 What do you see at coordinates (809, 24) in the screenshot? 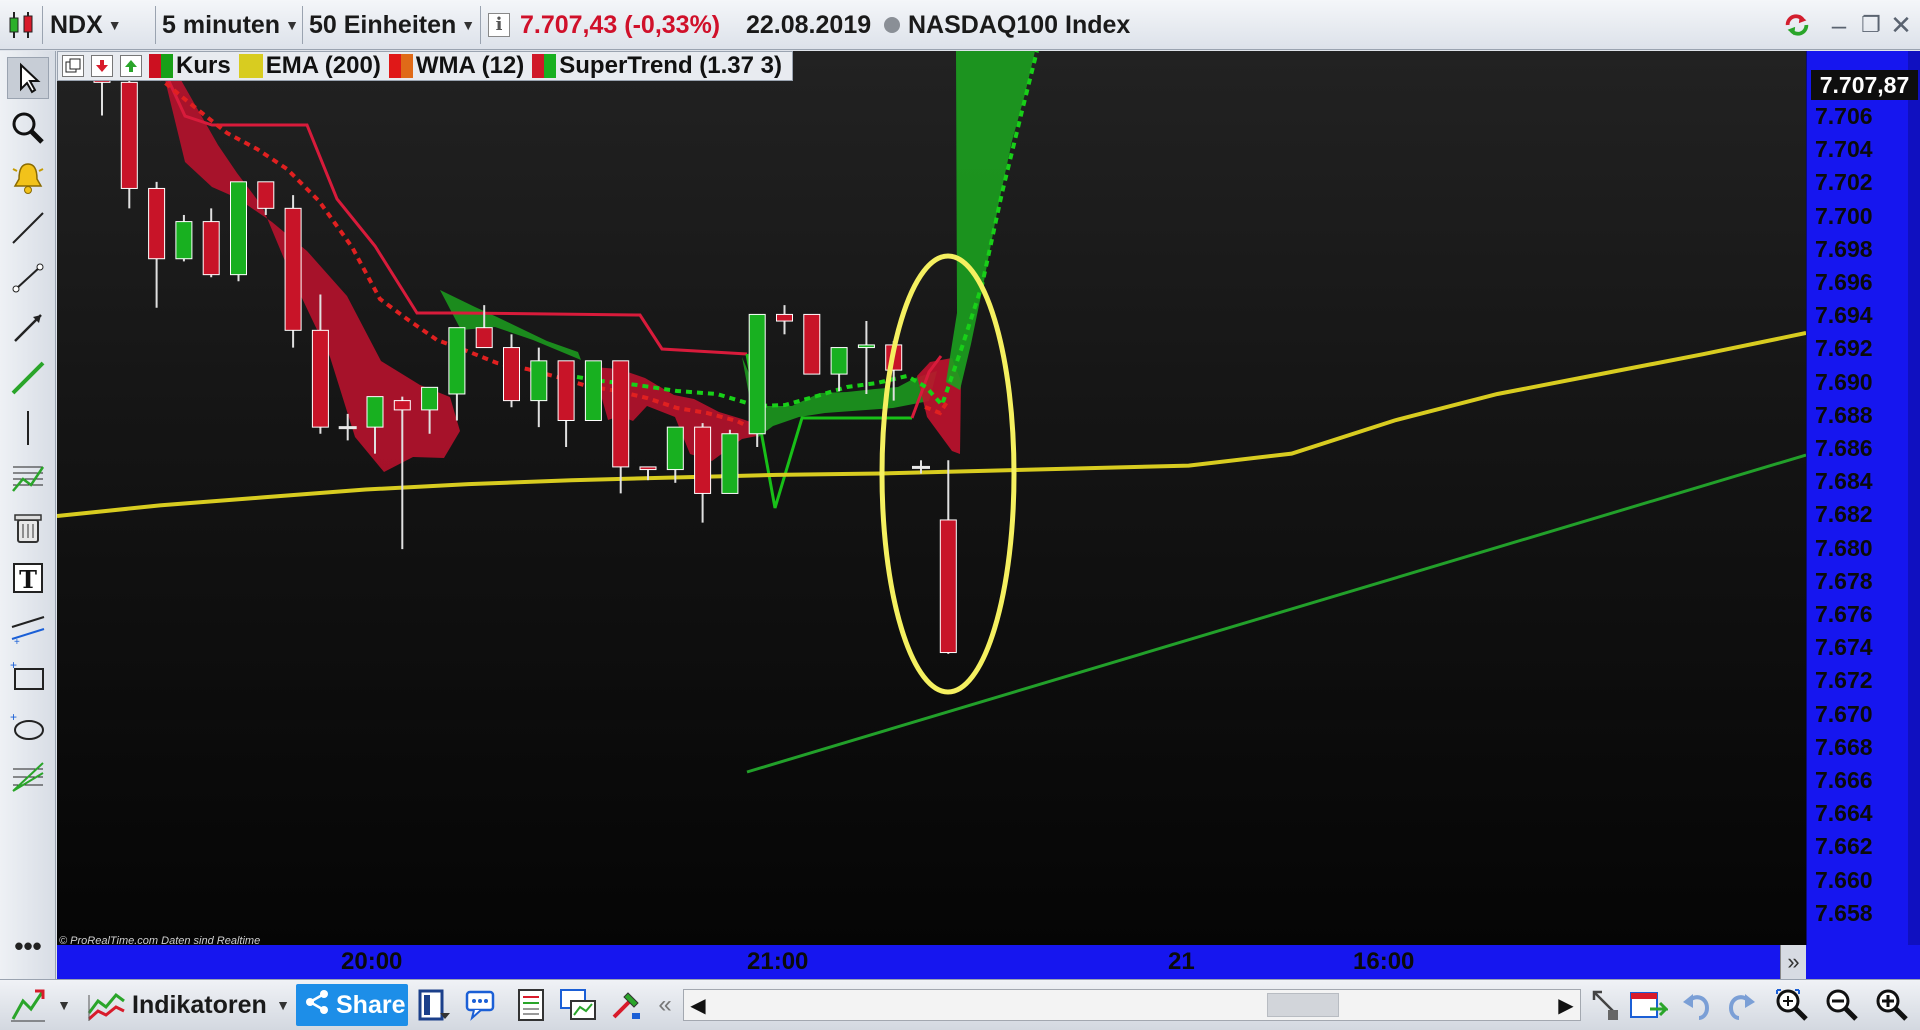
I see `quote-date: 22.08.2019` at bounding box center [809, 24].